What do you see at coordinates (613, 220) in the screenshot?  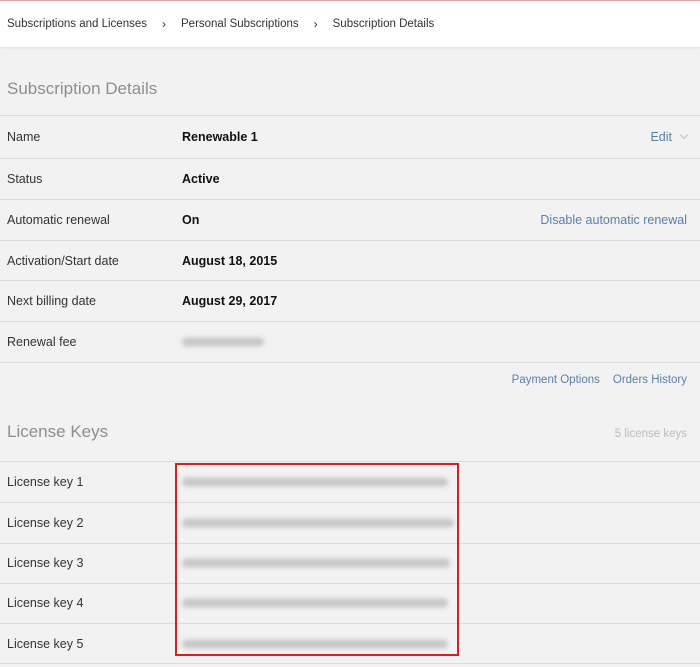 I see `disable-automatic-renewal-link: Disable automatic renewal` at bounding box center [613, 220].